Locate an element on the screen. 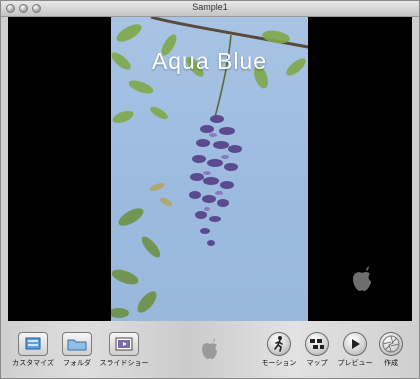  bottom-toolbar: カスタマイズ フォルダ スライドショー モーション マップ プレビュー 作成 is located at coordinates (210, 350).